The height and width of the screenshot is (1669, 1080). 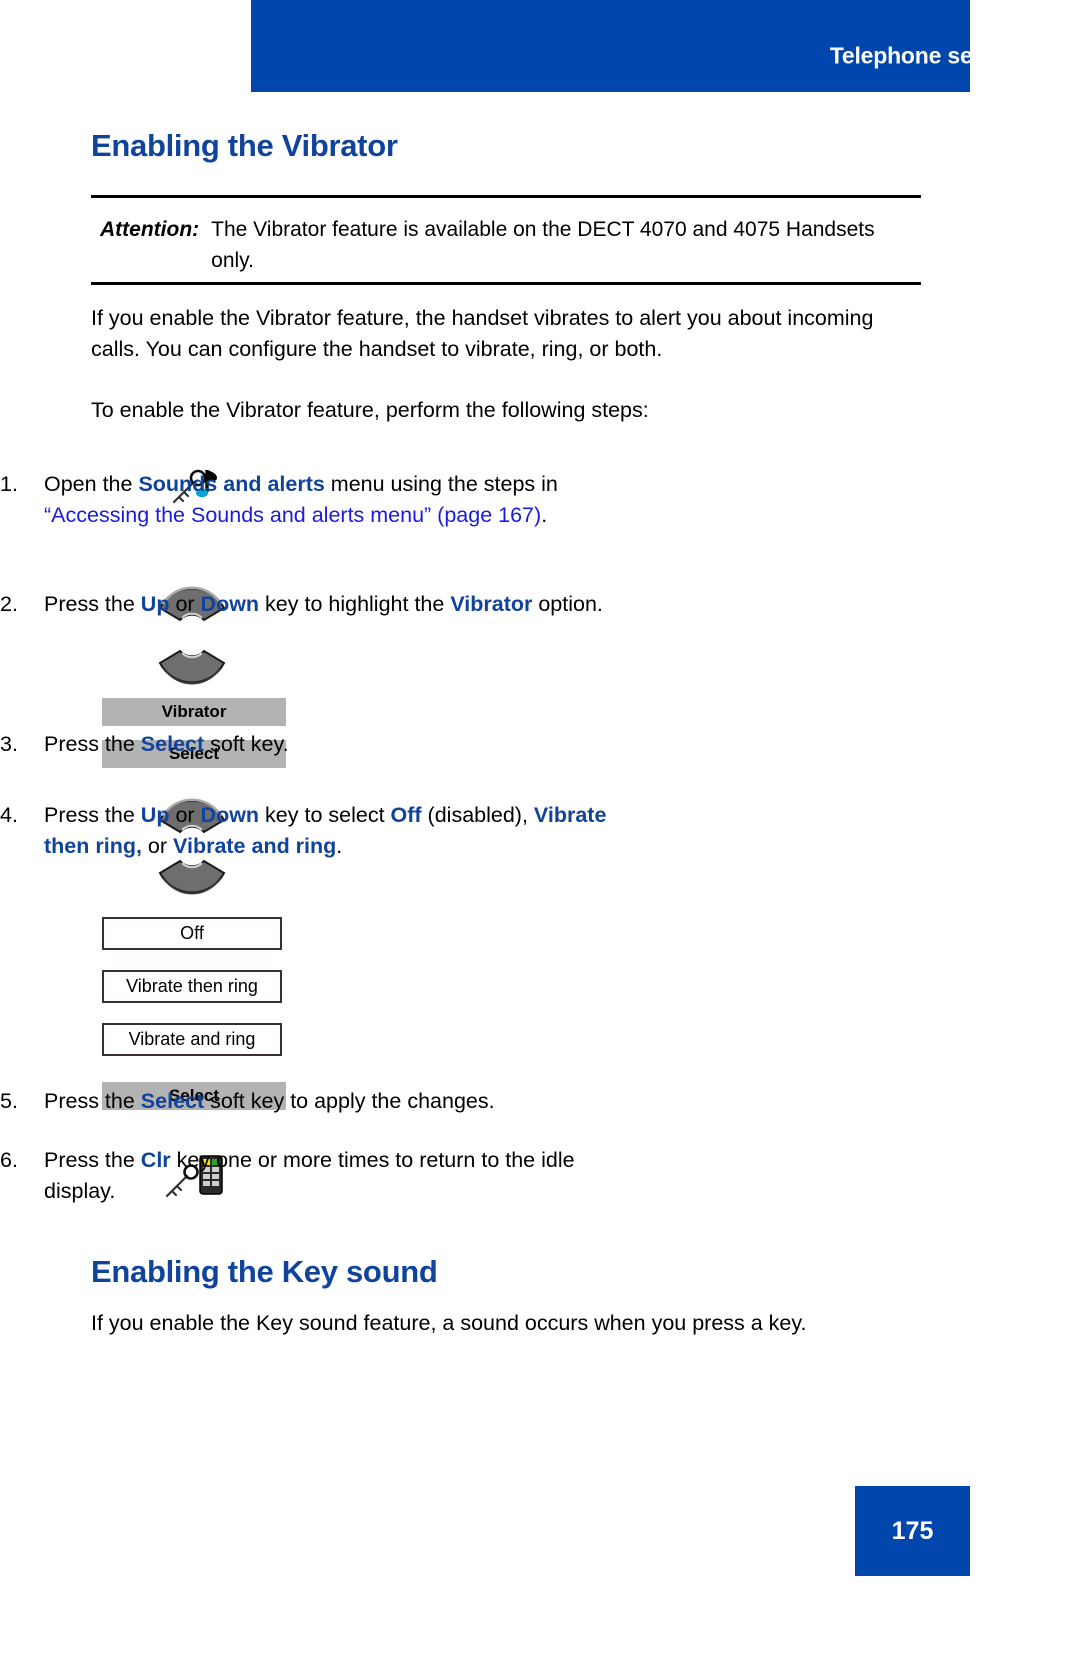 What do you see at coordinates (9, 484) in the screenshot?
I see `step-number: 1.` at bounding box center [9, 484].